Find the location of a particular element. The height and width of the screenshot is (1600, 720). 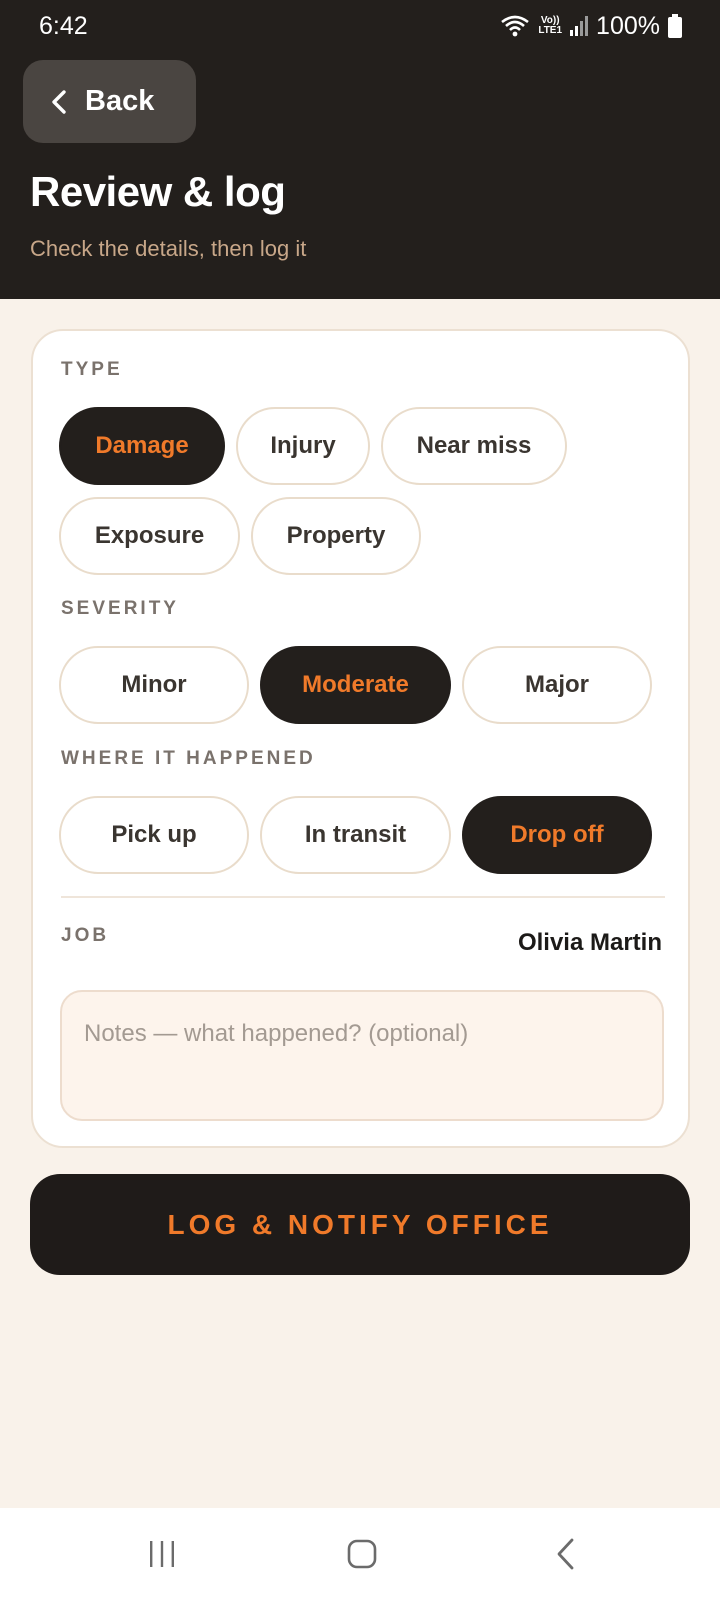

type-chip-near-miss: Near miss is located at coordinates (474, 446).